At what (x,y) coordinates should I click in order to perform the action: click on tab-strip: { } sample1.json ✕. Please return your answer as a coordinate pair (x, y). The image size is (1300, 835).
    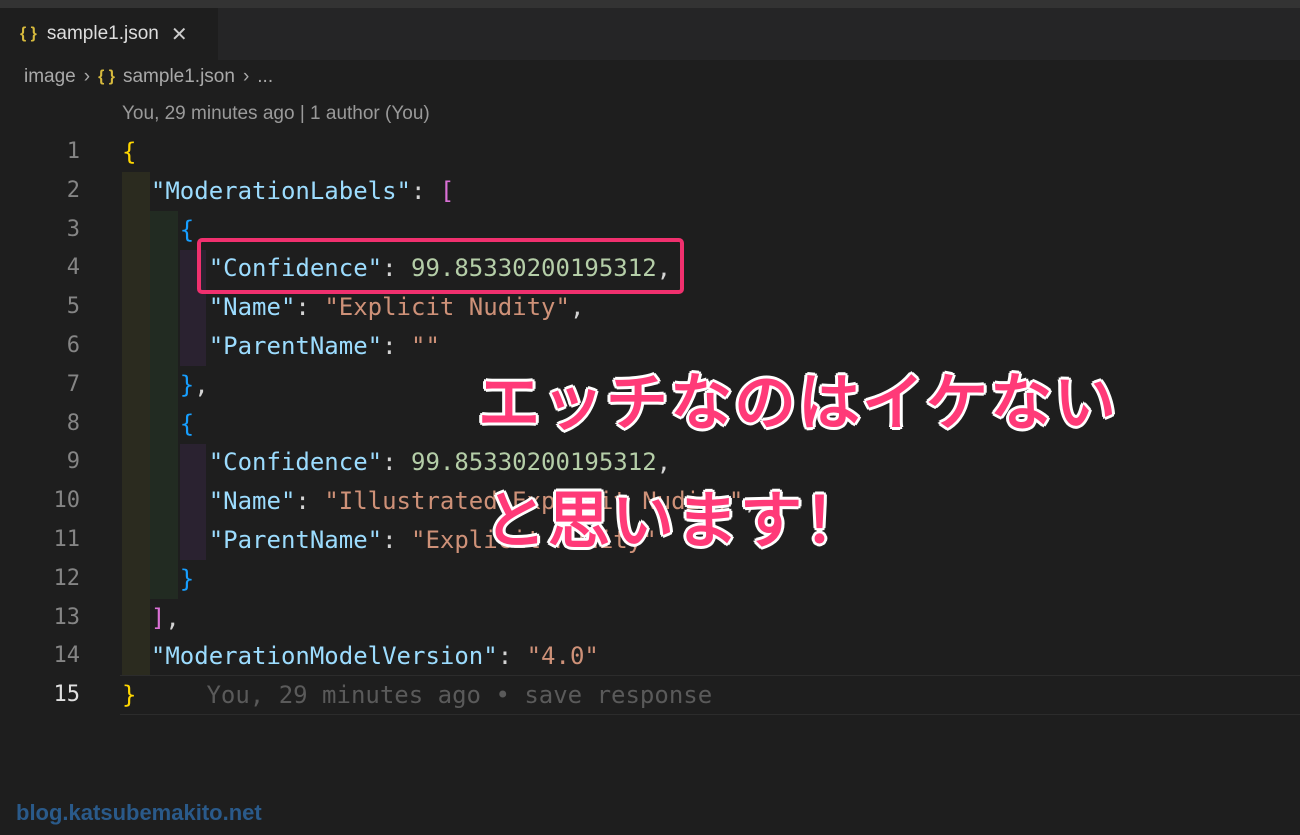
    Looking at the image, I should click on (650, 34).